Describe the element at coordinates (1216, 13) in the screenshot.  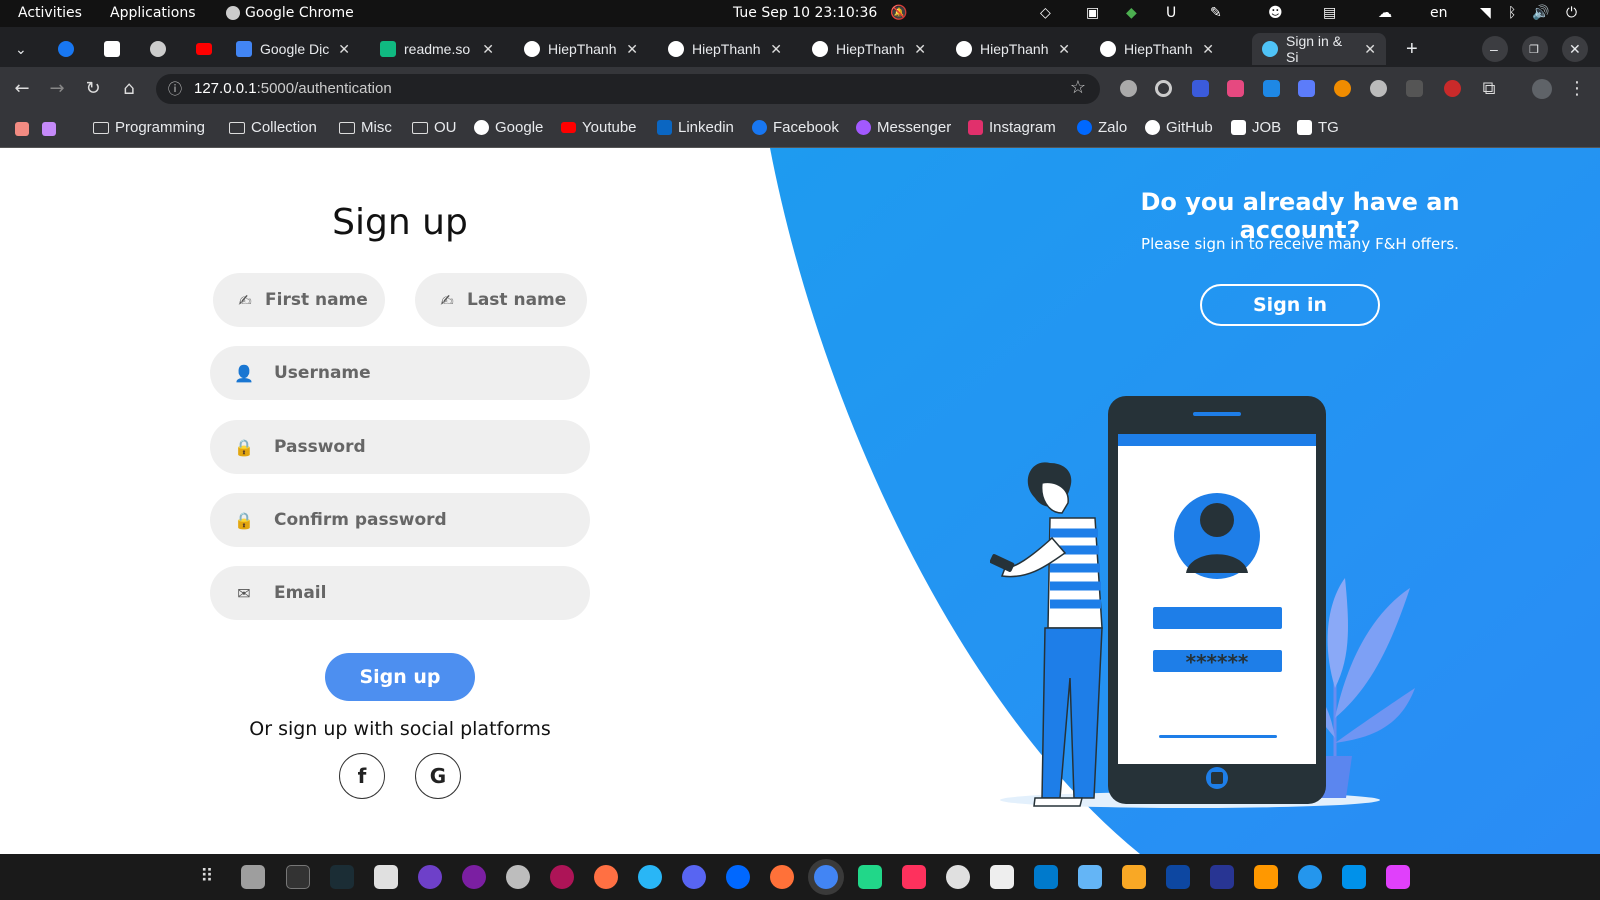
I see `color-picker-icon: ✎` at that location.